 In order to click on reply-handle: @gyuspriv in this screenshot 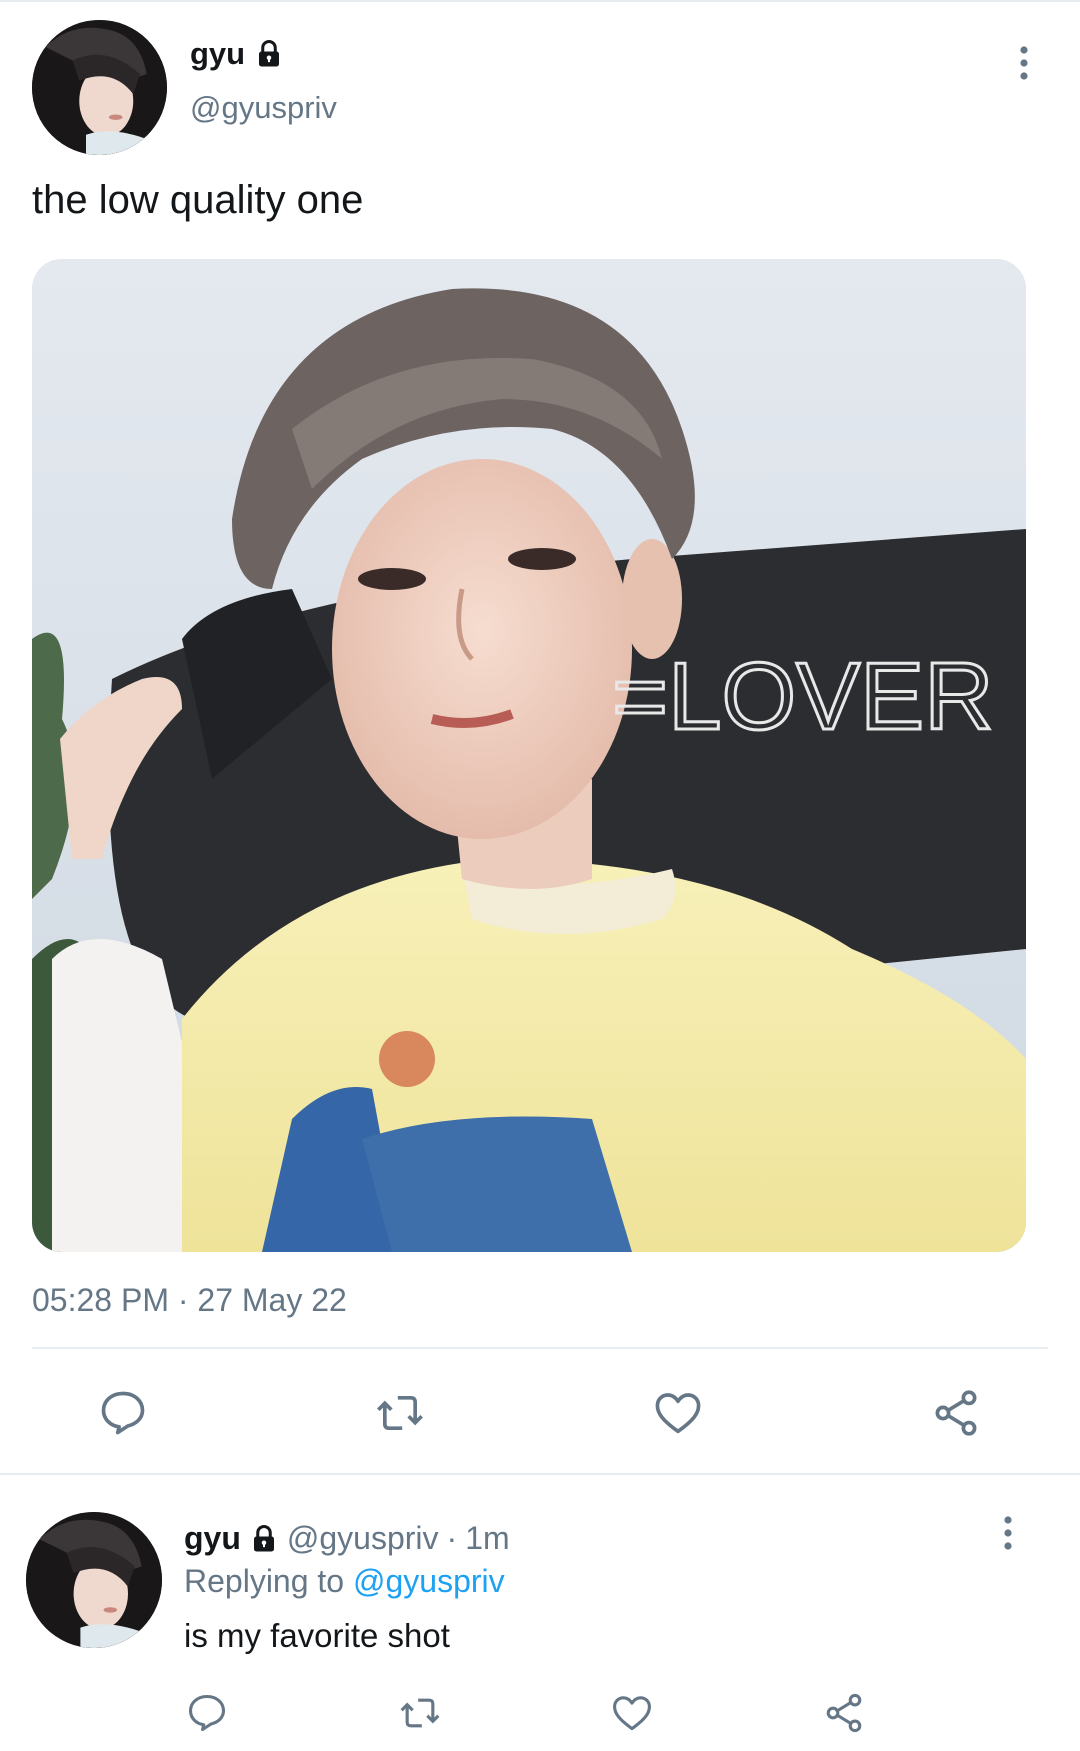, I will do `click(363, 1538)`.